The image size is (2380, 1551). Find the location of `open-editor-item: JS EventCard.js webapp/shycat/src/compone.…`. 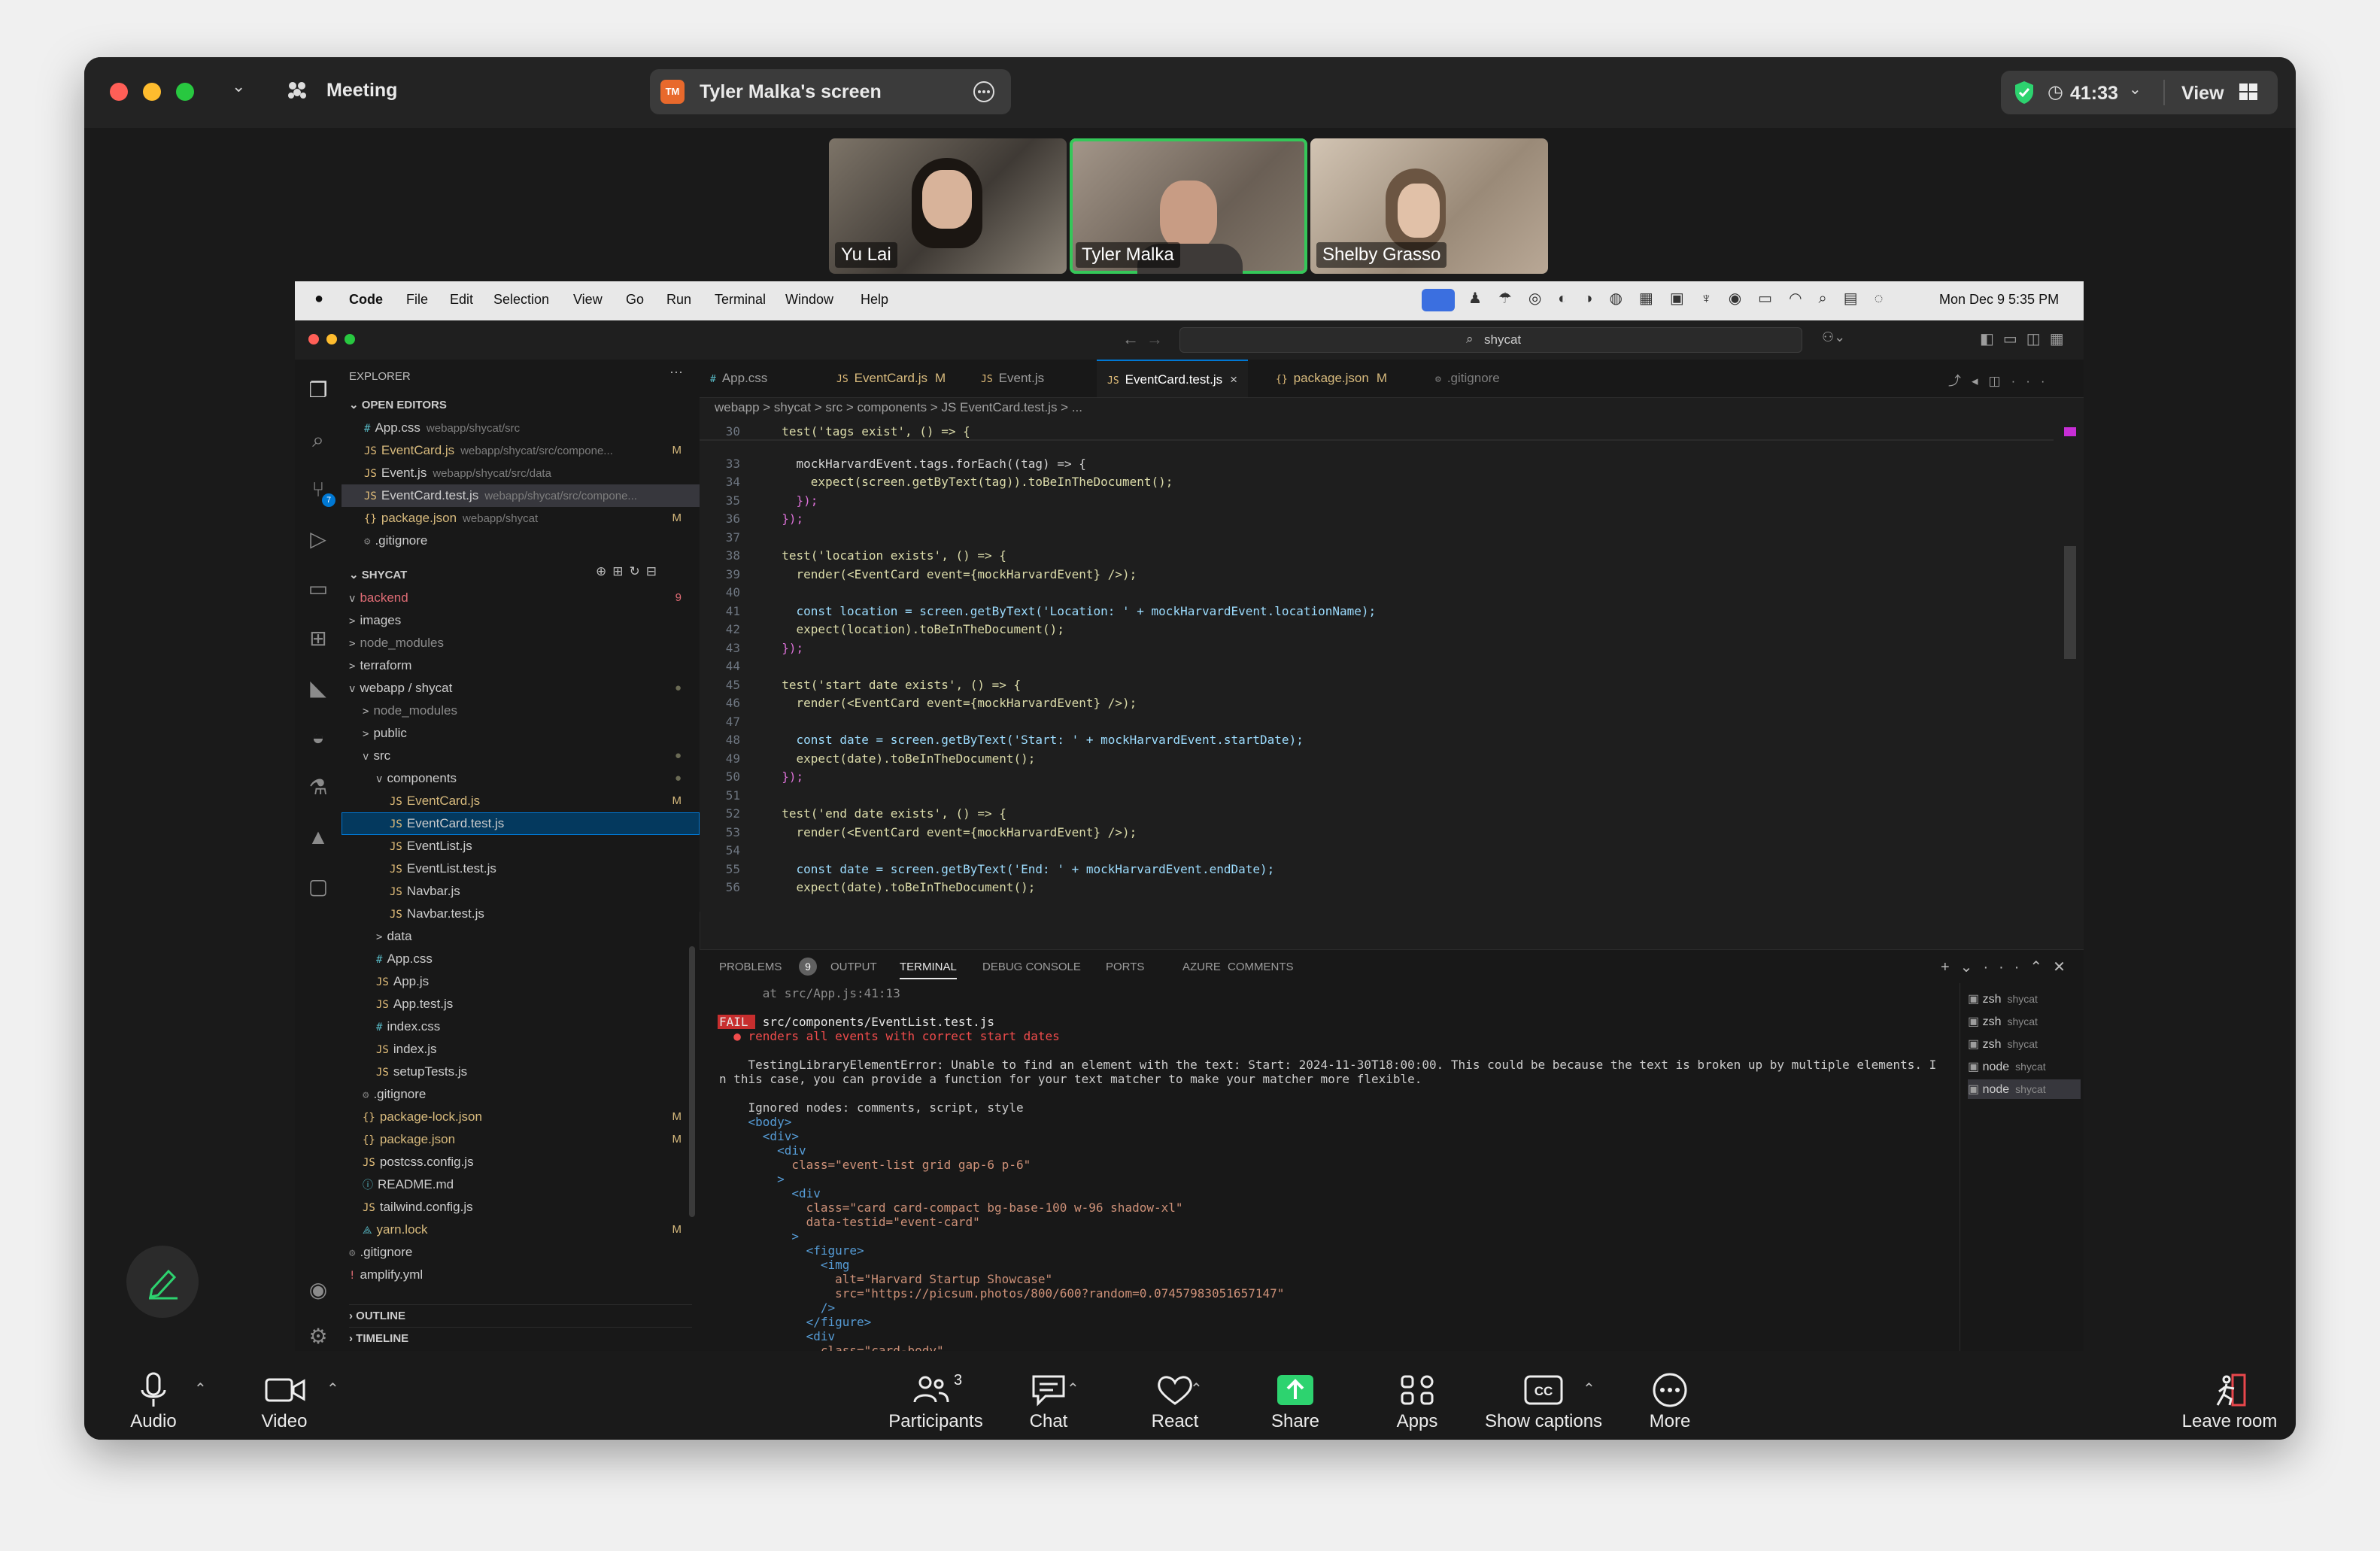

open-editor-item: JS EventCard.js webapp/shycat/src/compone.… is located at coordinates (521, 451).